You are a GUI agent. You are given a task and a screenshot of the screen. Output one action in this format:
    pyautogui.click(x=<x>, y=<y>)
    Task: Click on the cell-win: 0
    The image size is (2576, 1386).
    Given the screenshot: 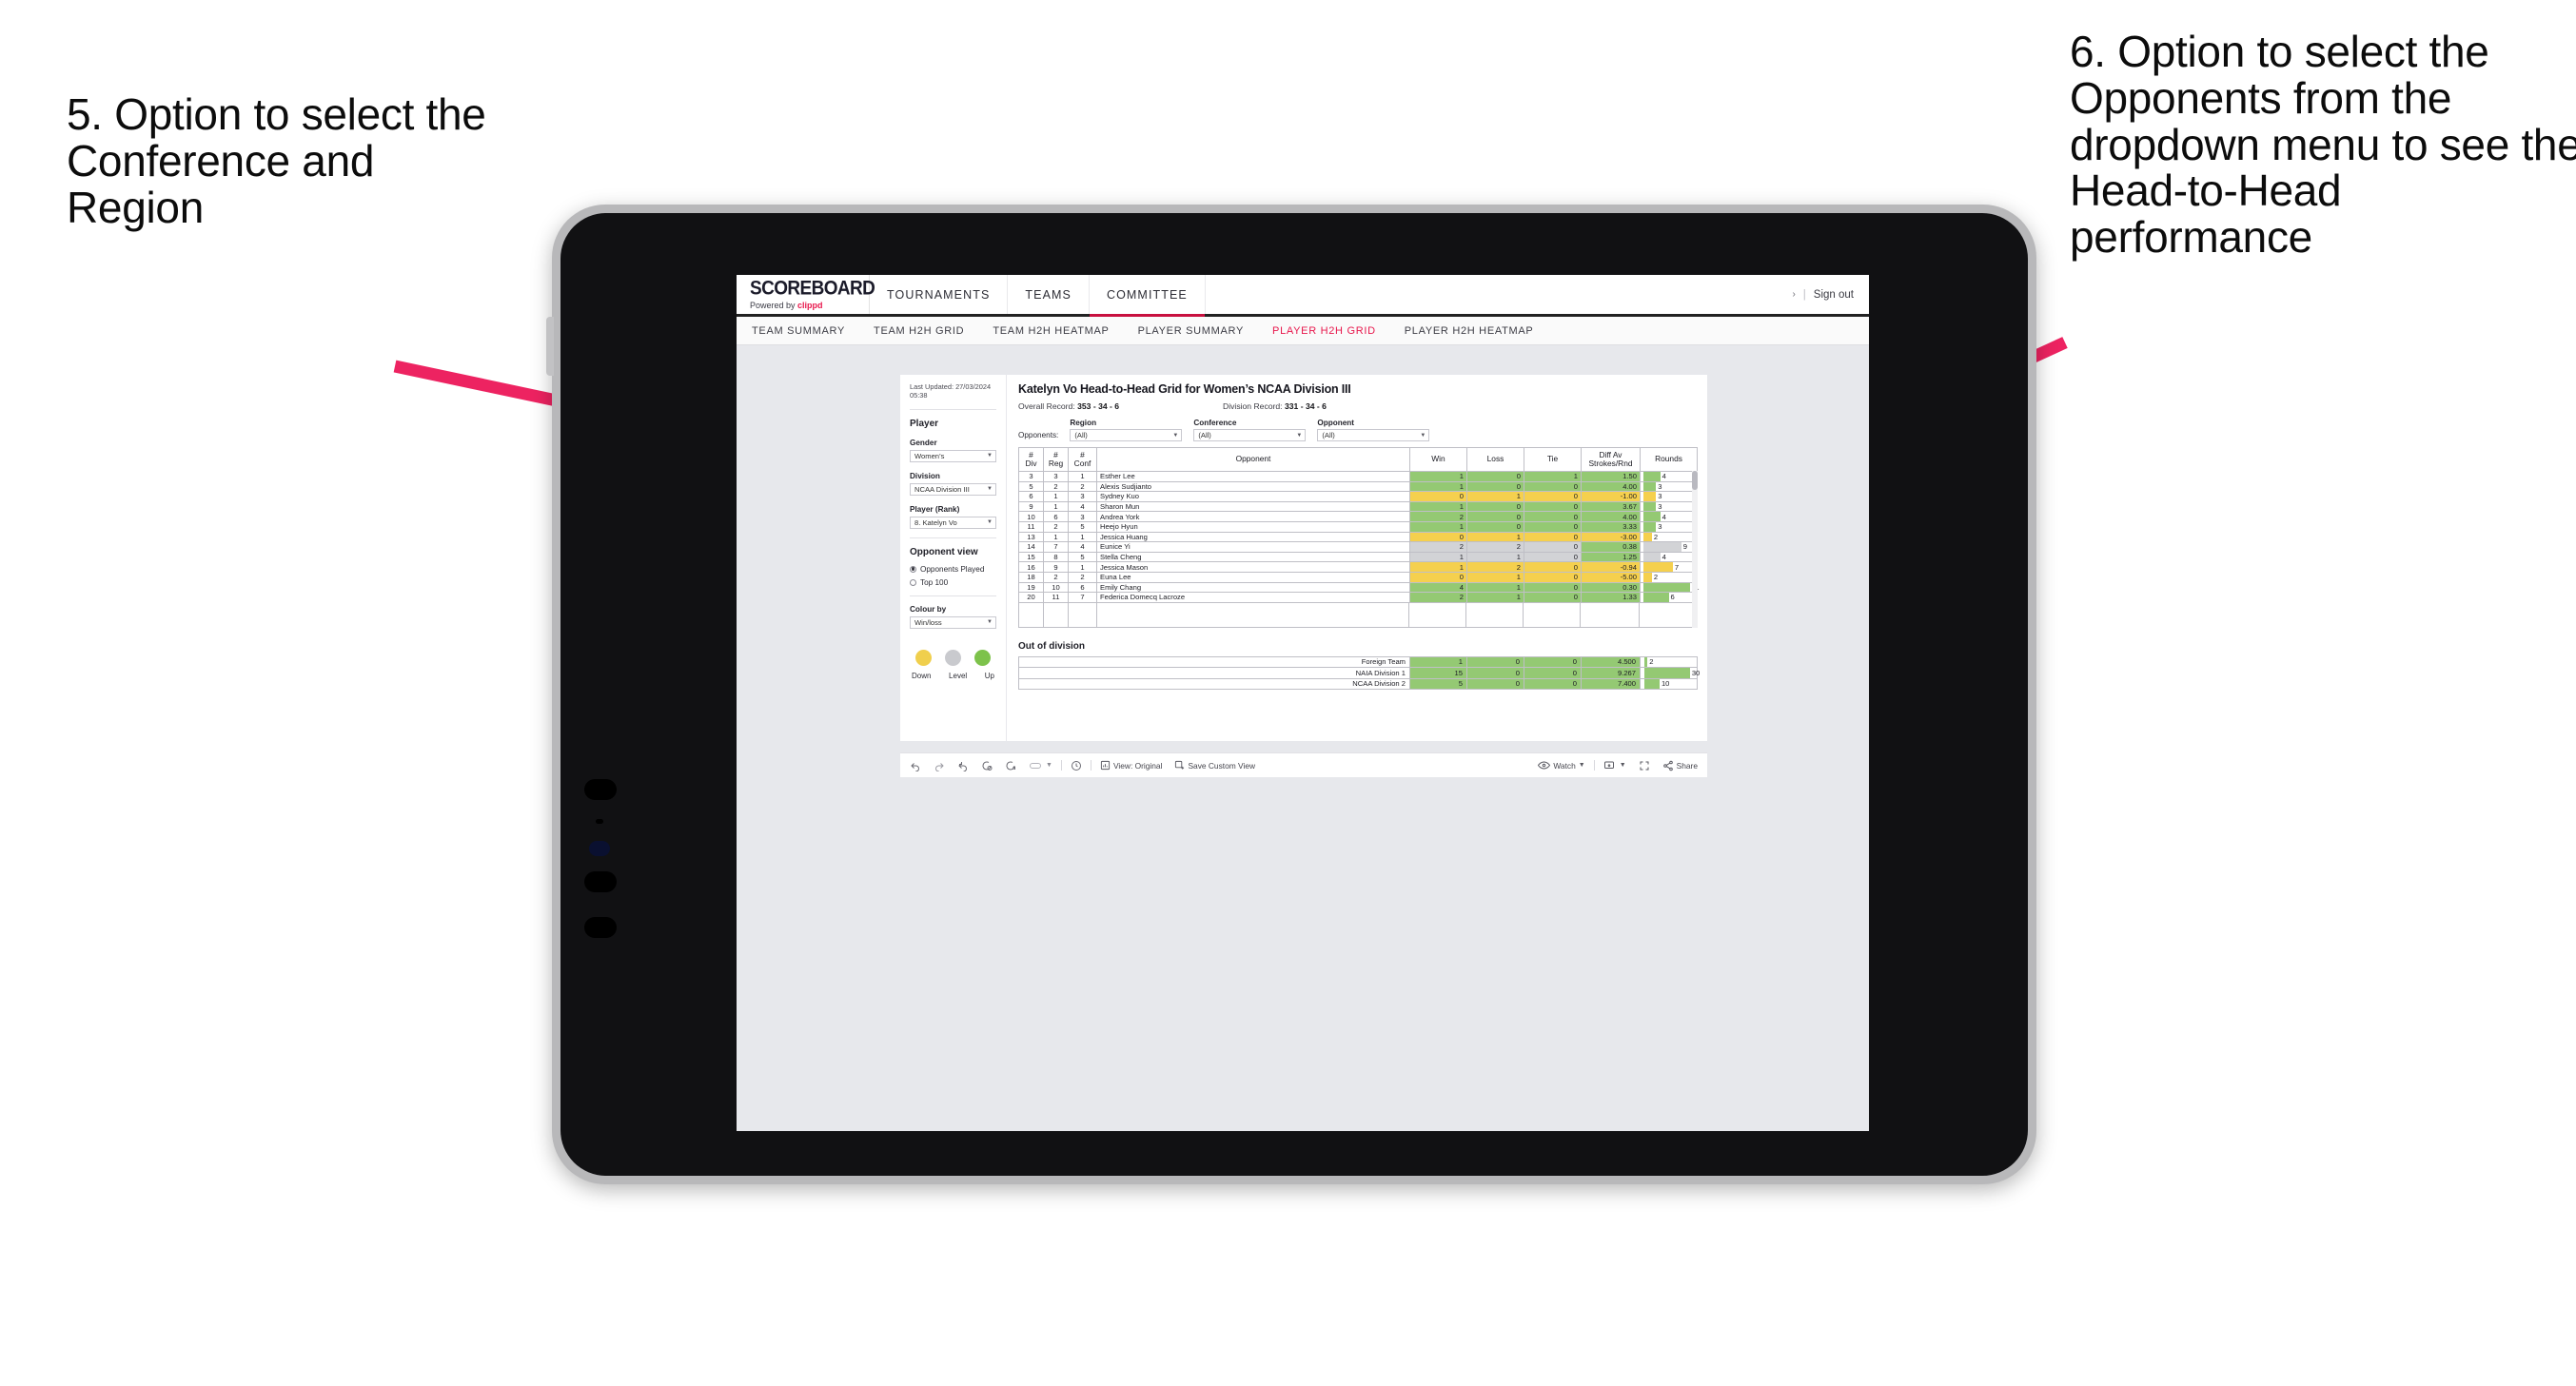 What is the action you would take?
    pyautogui.click(x=1438, y=496)
    